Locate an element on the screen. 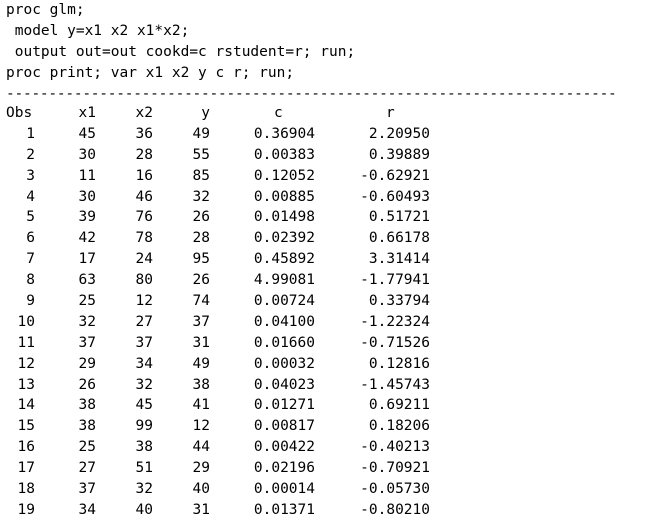  c-cell: 0.04023 is located at coordinates (284, 384).